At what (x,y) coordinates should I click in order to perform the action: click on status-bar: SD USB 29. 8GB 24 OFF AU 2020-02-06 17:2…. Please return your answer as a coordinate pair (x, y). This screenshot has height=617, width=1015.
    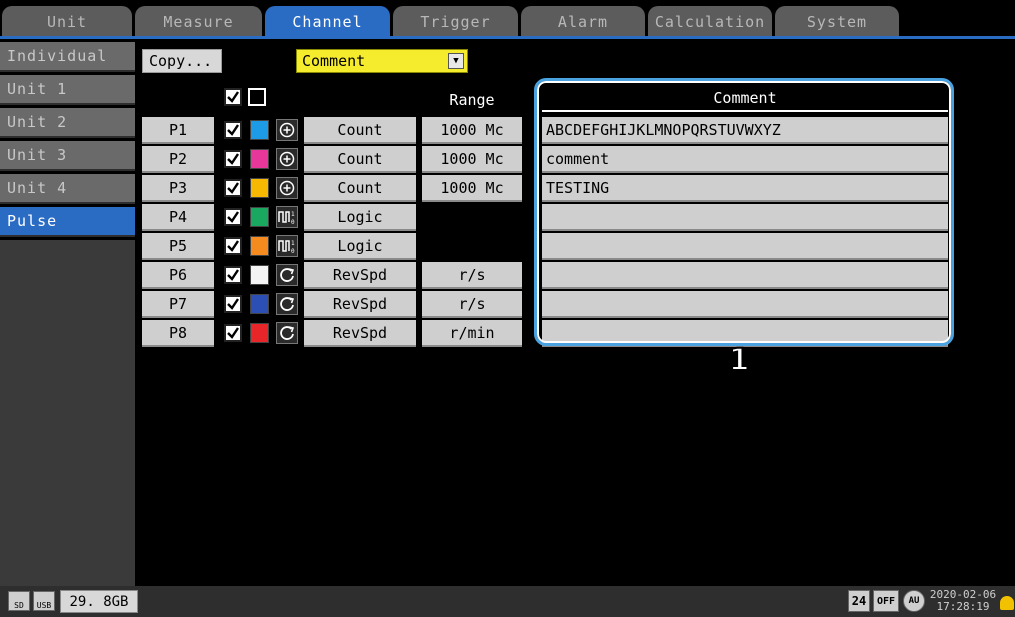
    Looking at the image, I should click on (507, 601).